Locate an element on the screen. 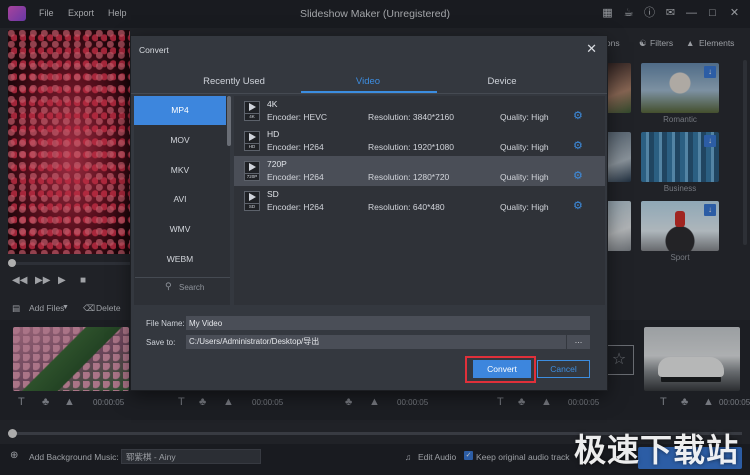 Image resolution: width=750 pixels, height=475 pixels. resolution-name: 720P is located at coordinates (277, 164).